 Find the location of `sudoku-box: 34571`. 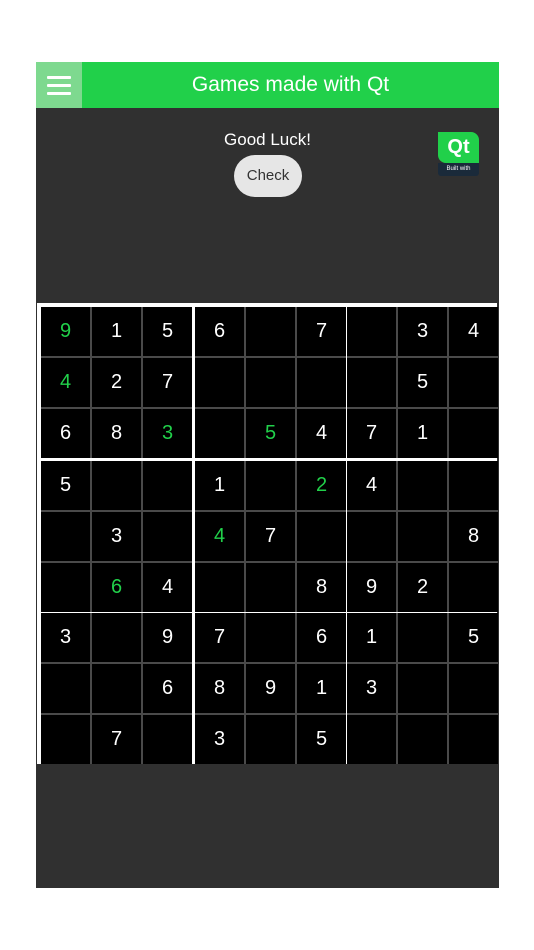

sudoku-box: 34571 is located at coordinates (422, 382).